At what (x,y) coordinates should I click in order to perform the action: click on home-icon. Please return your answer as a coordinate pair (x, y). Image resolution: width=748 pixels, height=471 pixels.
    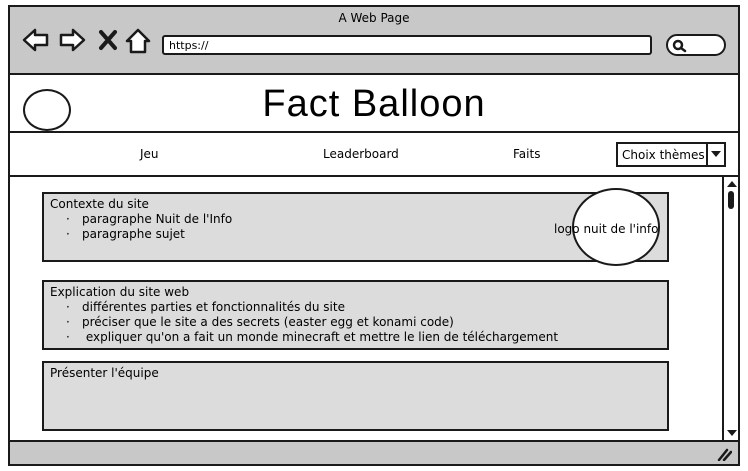
    Looking at the image, I should click on (138, 43).